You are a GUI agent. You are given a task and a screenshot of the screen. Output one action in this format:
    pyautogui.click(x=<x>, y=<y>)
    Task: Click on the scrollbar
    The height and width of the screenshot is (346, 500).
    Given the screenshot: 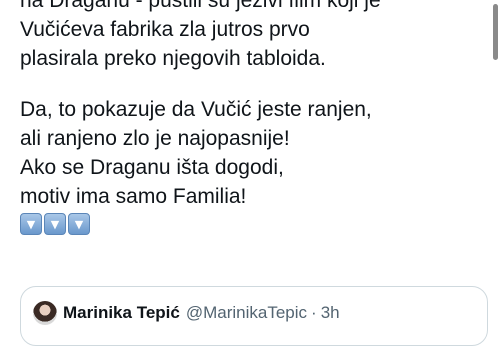 What is the action you would take?
    pyautogui.click(x=495, y=32)
    